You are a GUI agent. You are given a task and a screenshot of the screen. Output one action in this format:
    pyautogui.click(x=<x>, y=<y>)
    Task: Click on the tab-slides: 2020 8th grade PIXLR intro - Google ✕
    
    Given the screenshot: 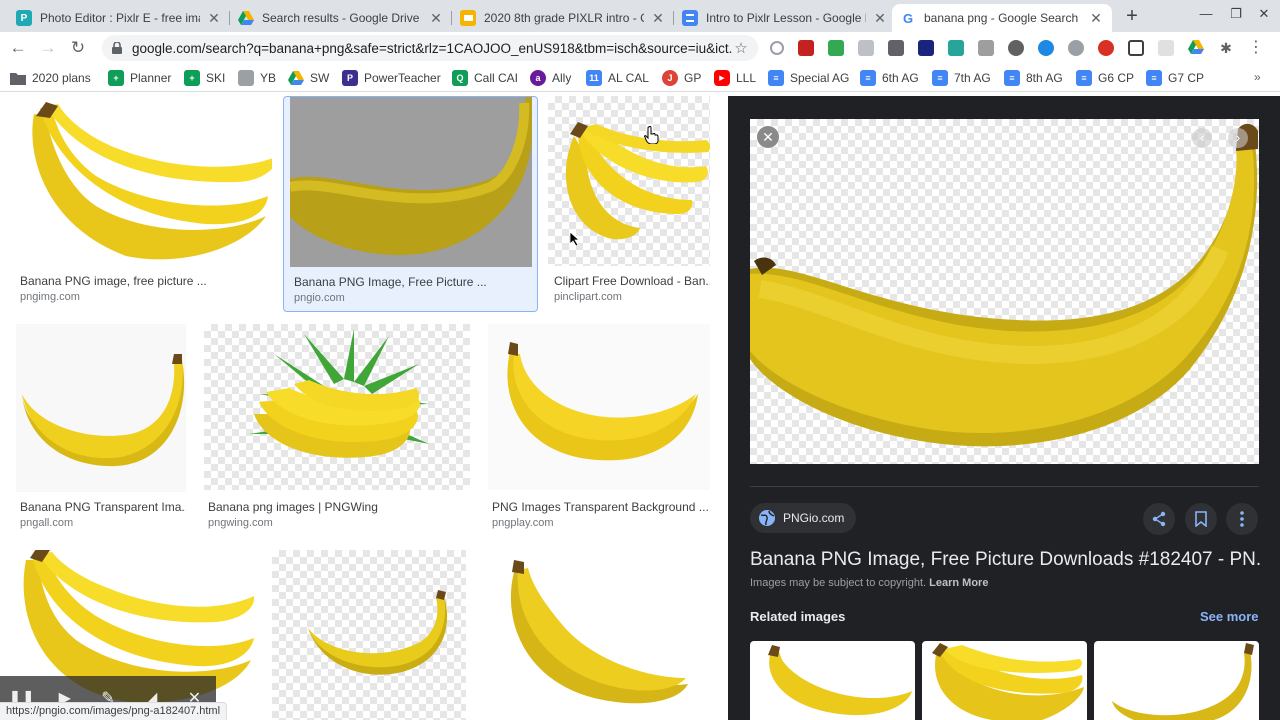 What is the action you would take?
    pyautogui.click(x=563, y=18)
    